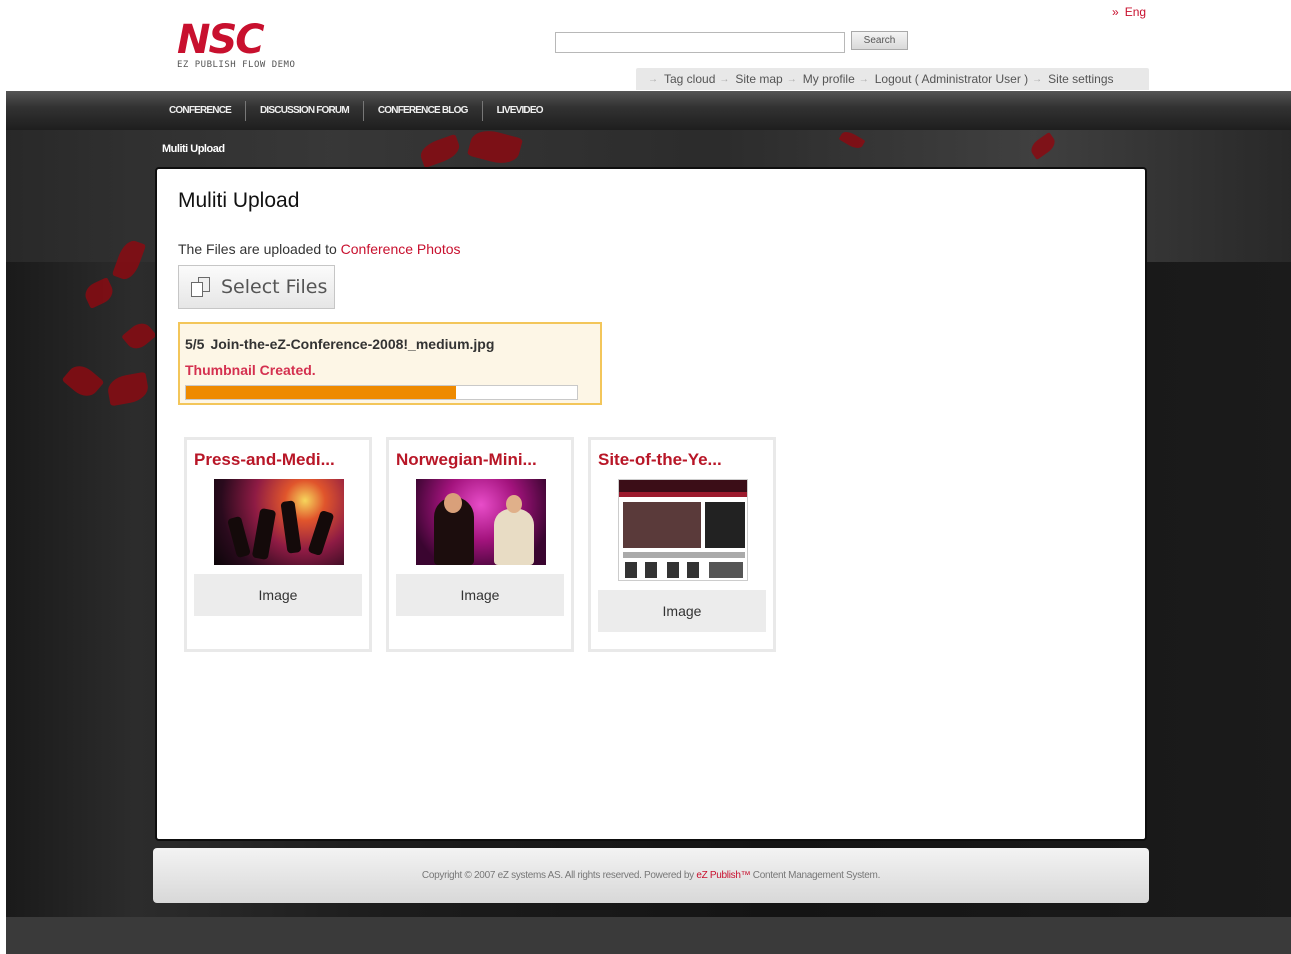 The height and width of the screenshot is (954, 1291). What do you see at coordinates (829, 79) in the screenshot?
I see `my-profile-link: My profile` at bounding box center [829, 79].